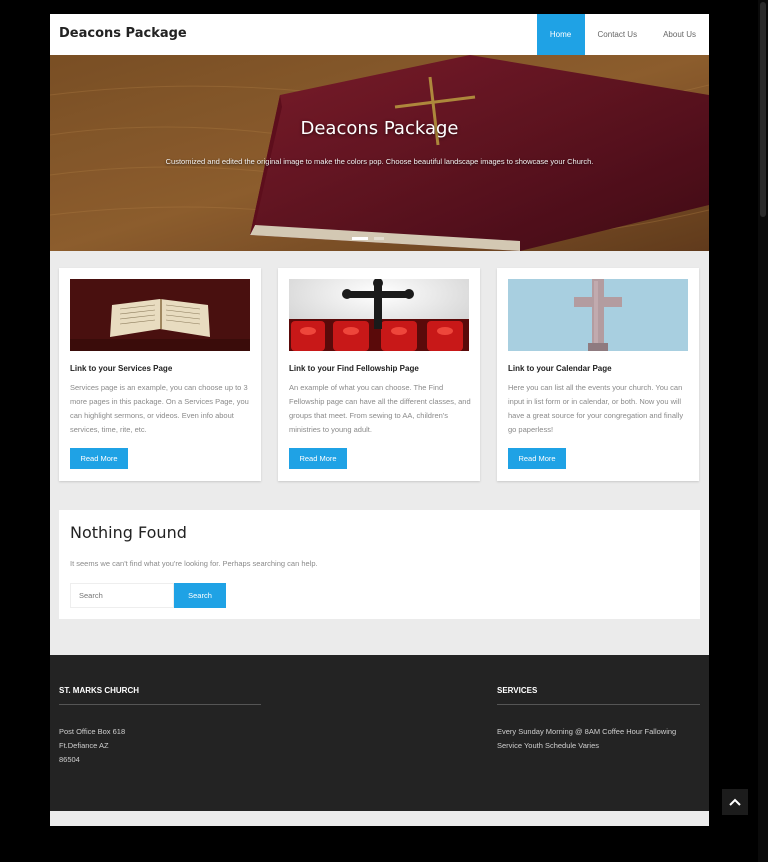 The image size is (768, 862). I want to click on footer-address-line: Post Office Box 618, so click(92, 731).